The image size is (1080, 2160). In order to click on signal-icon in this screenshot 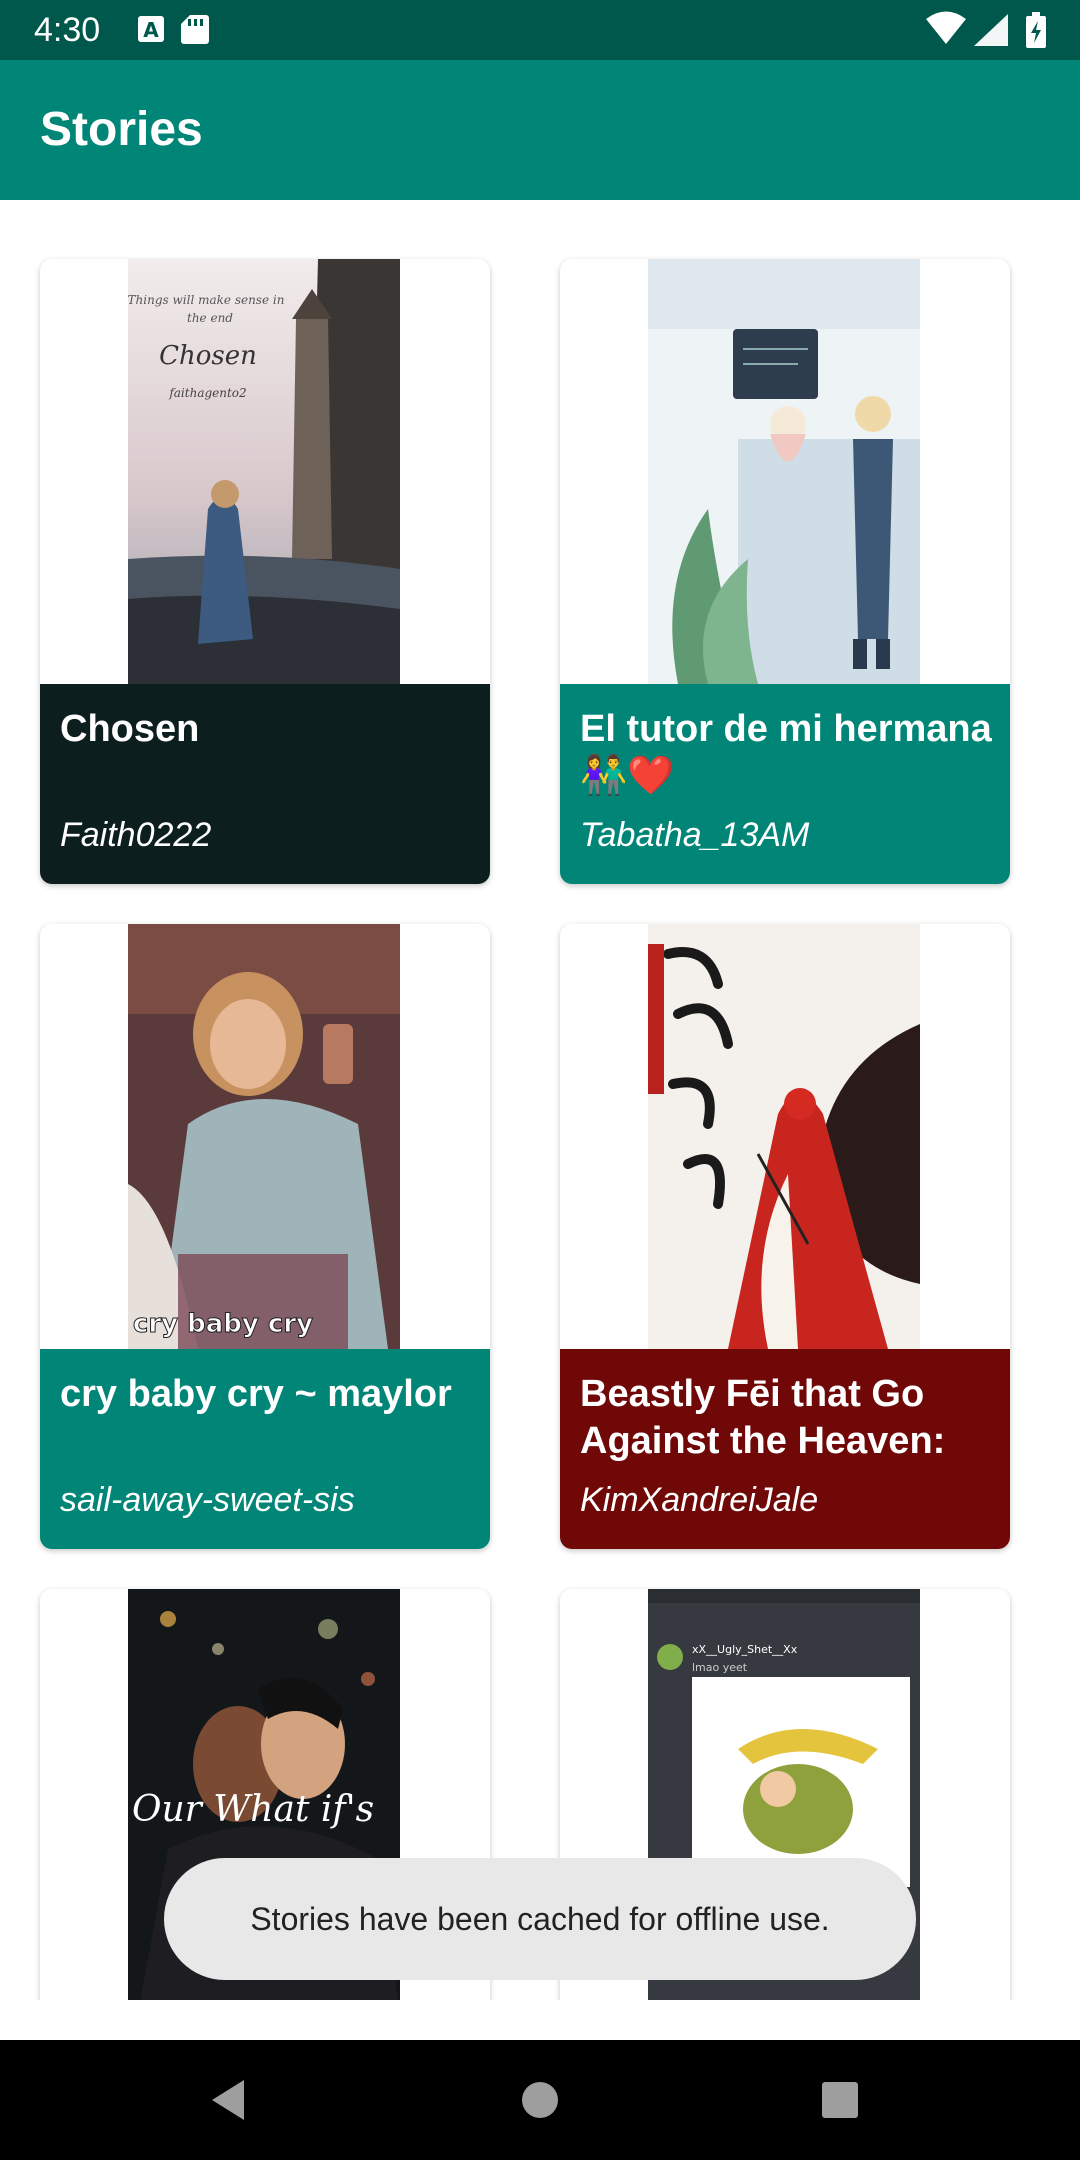, I will do `click(991, 30)`.